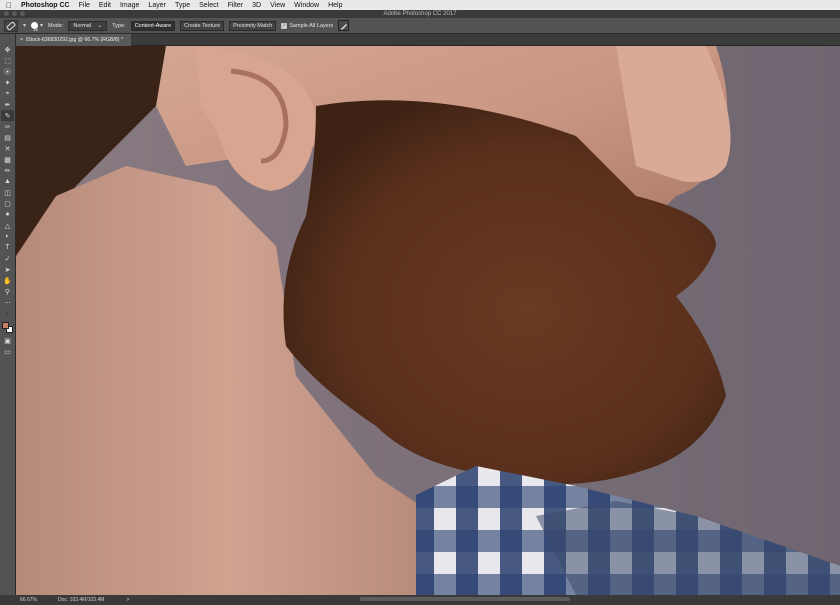 This screenshot has width=840, height=605. Describe the element at coordinates (7, 351) in the screenshot. I see `screen-mode-icon: ▭` at that location.